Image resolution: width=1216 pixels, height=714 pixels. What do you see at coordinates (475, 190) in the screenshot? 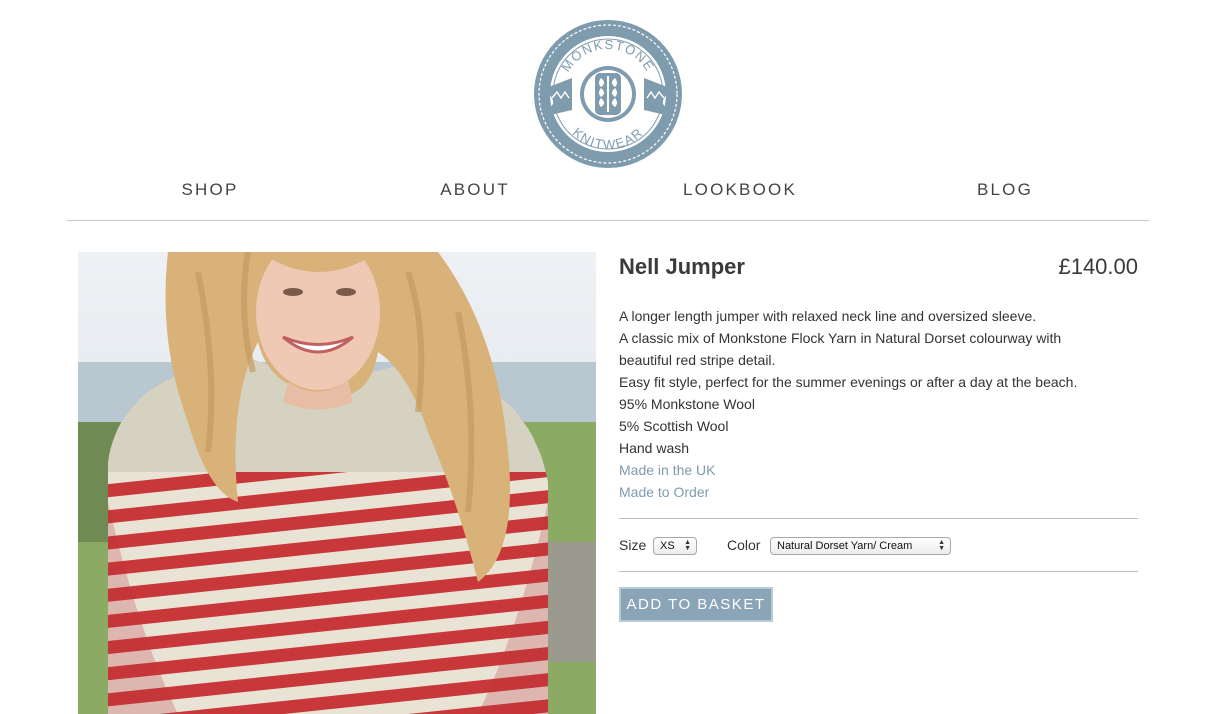
I see `nav-item-about: ABOUT` at bounding box center [475, 190].